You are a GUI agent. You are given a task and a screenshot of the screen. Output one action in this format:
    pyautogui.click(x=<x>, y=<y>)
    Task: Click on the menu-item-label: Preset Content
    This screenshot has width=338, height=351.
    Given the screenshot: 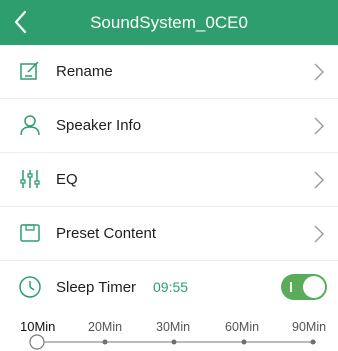 What is the action you would take?
    pyautogui.click(x=106, y=233)
    